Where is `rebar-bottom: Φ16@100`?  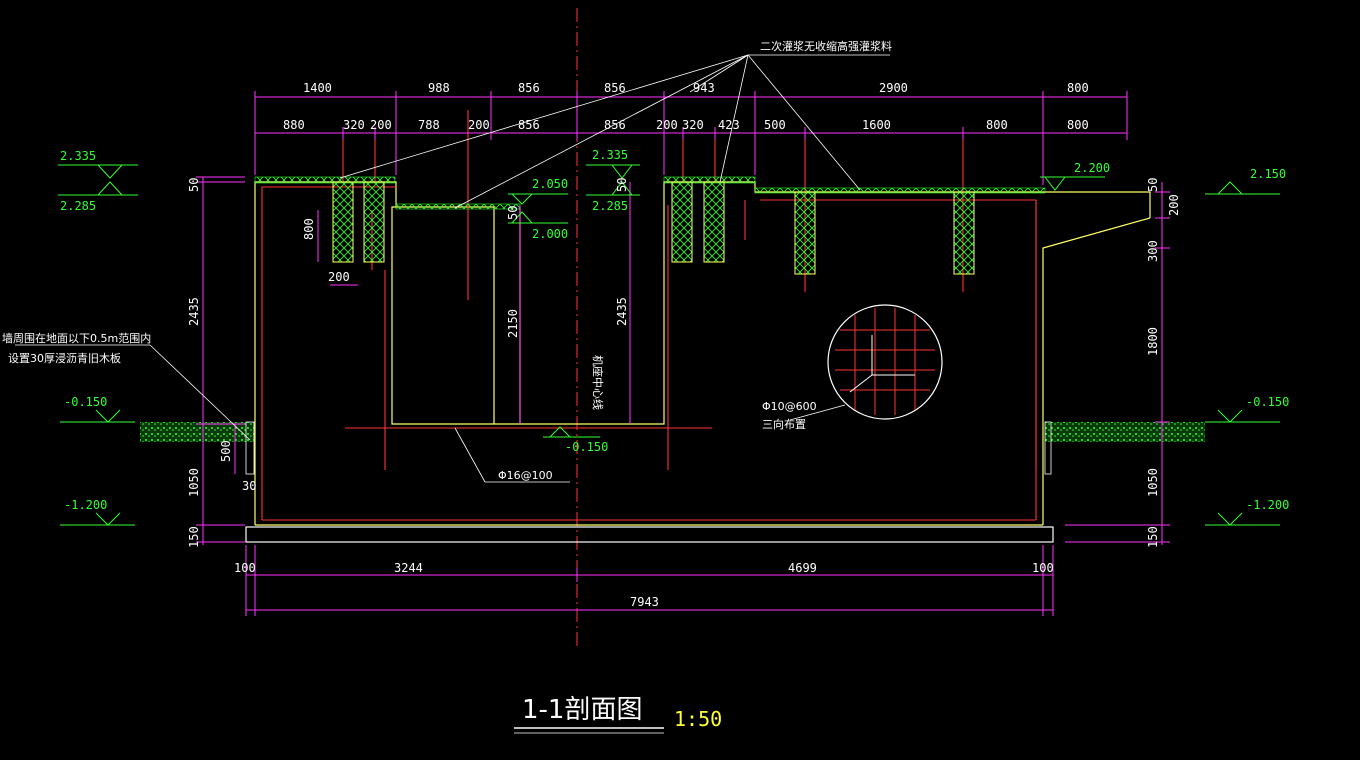 rebar-bottom: Φ16@100 is located at coordinates (525, 475).